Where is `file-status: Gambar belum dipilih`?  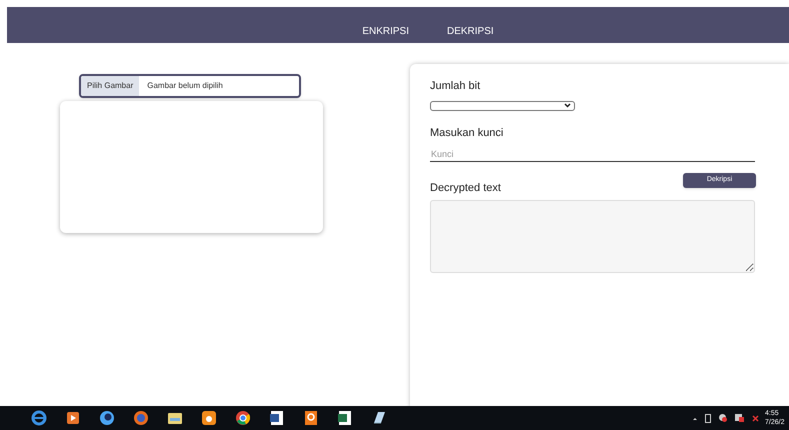
file-status: Gambar belum dipilih is located at coordinates (185, 86).